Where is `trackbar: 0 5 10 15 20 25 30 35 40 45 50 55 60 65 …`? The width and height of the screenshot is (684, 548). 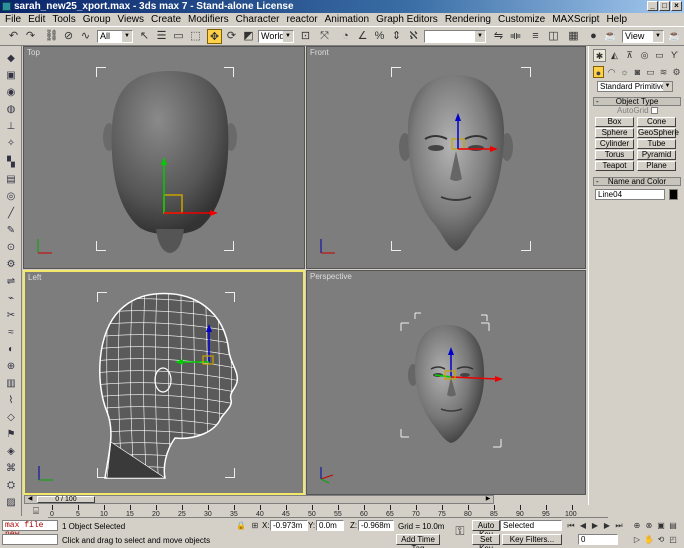
trackbar: 0 5 10 15 20 25 30 35 40 45 50 55 60 65 … is located at coordinates (328, 511).